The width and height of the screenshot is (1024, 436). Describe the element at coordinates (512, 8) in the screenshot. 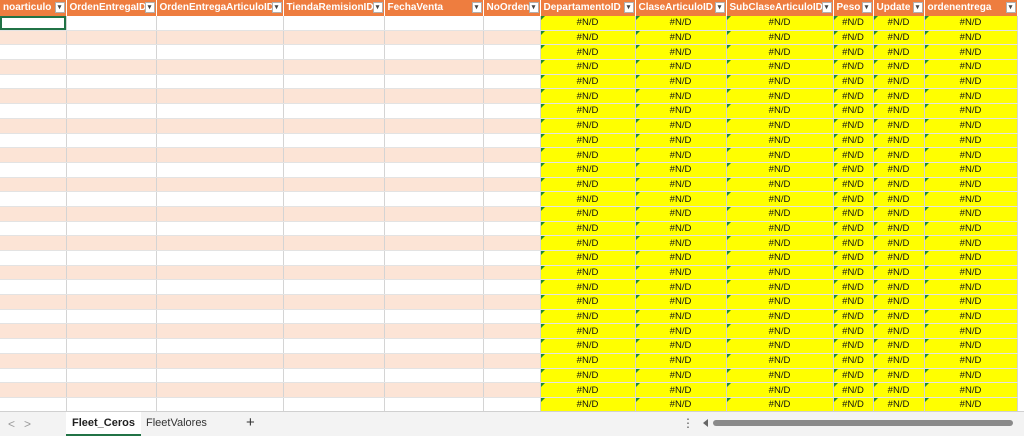

I see `column-header-noorden: NoOrden ▾` at that location.